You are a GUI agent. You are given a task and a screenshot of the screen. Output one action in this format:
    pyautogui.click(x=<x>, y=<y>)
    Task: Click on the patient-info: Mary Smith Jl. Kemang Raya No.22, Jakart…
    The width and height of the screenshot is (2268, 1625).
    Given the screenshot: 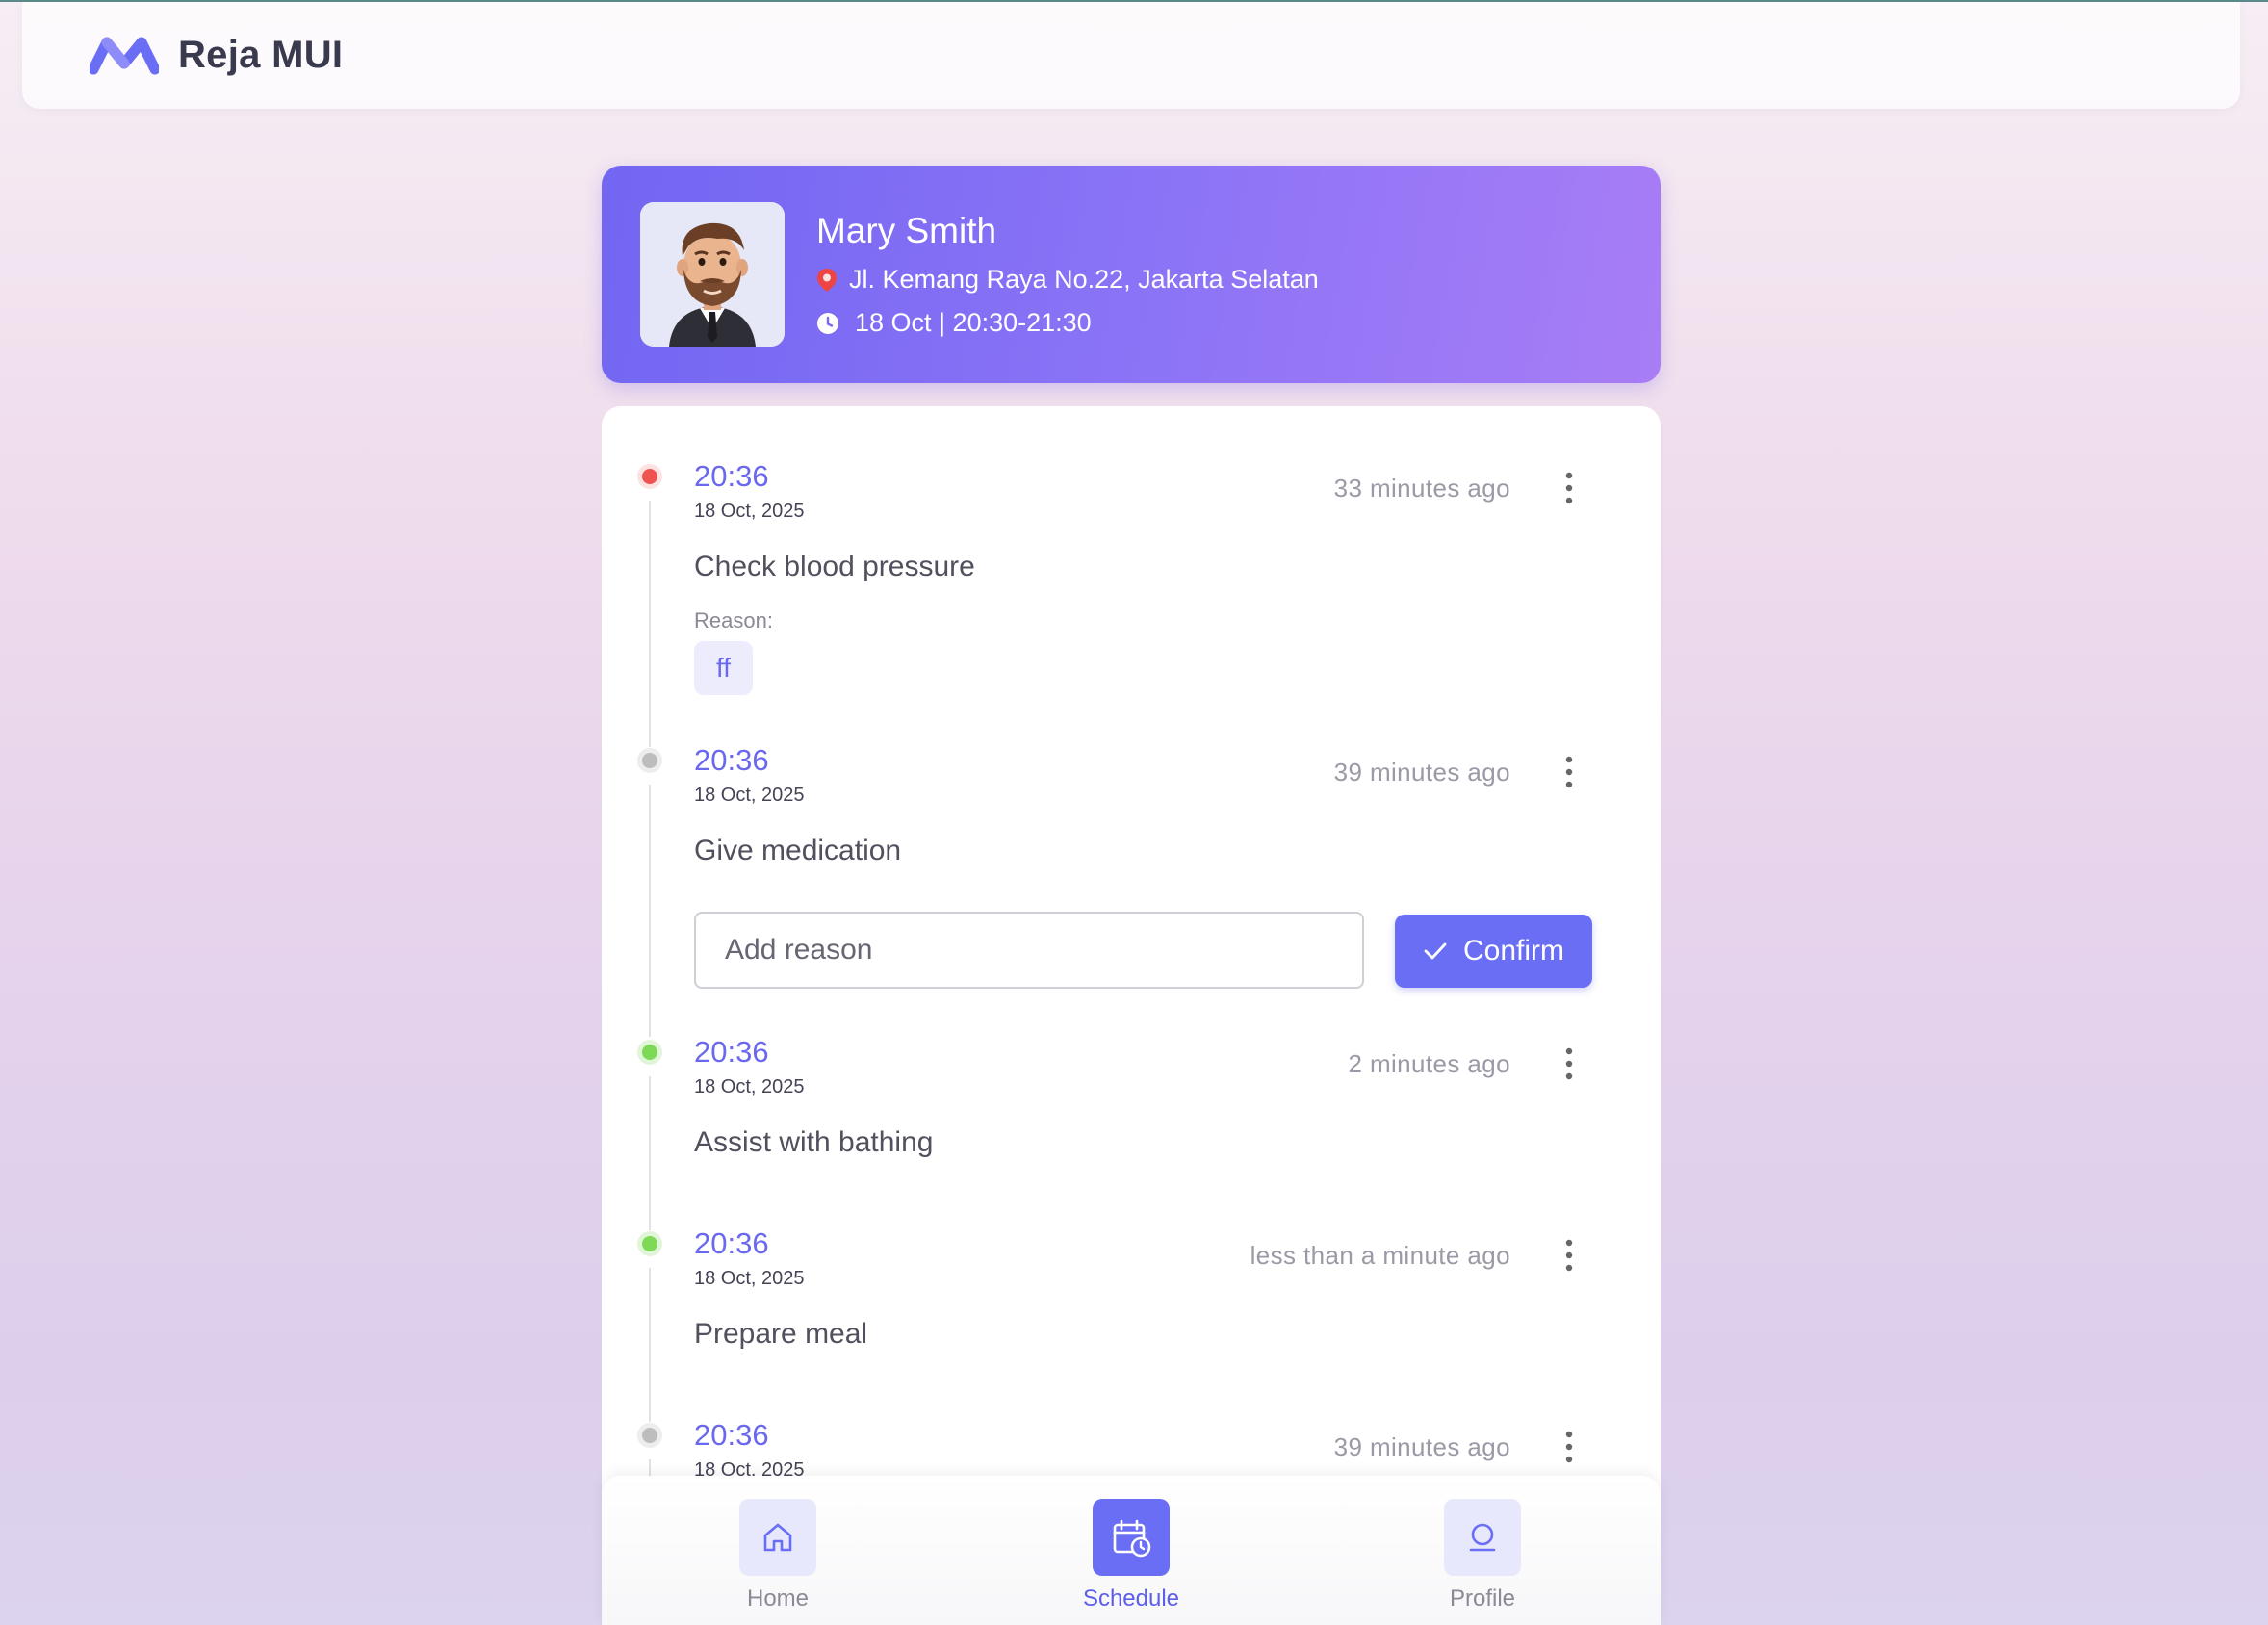 What is the action you would take?
    pyautogui.click(x=1067, y=274)
    